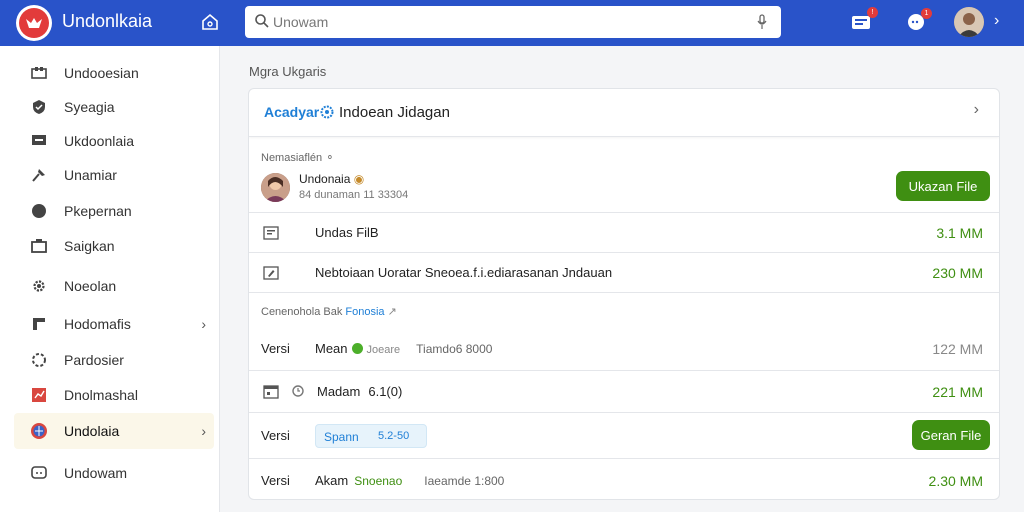  Describe the element at coordinates (90, 175) in the screenshot. I see `sidebar-item-label: Unamiar` at that location.